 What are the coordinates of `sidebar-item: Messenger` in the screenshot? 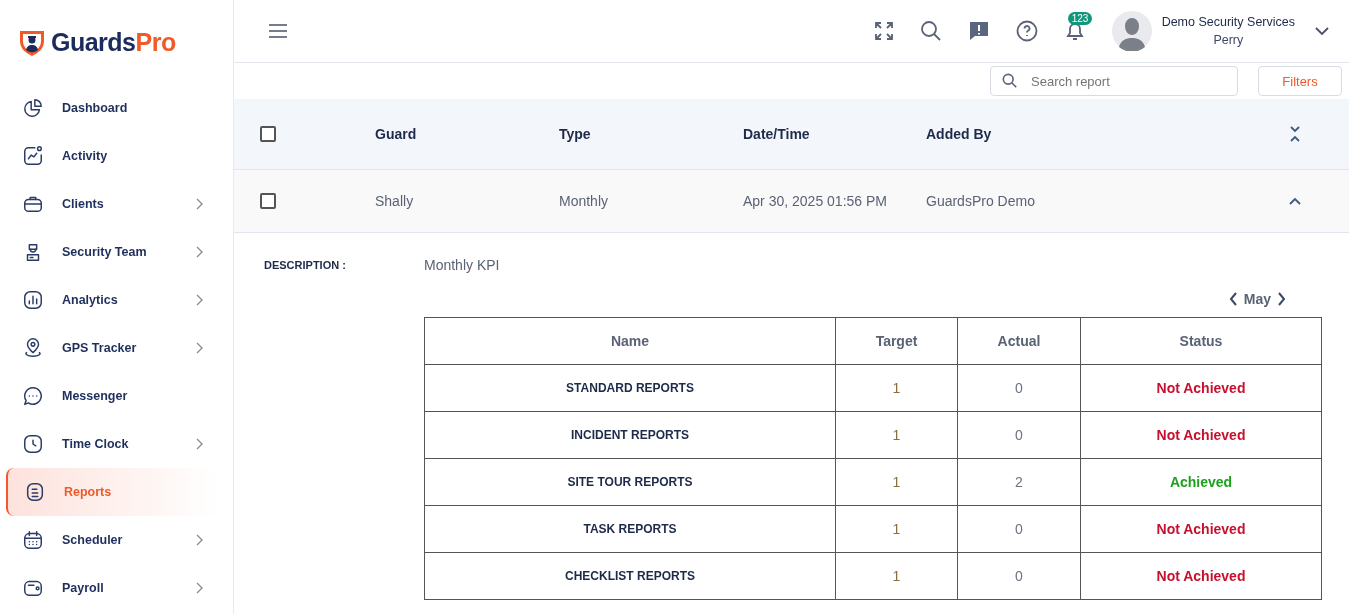 It's located at (112, 396).